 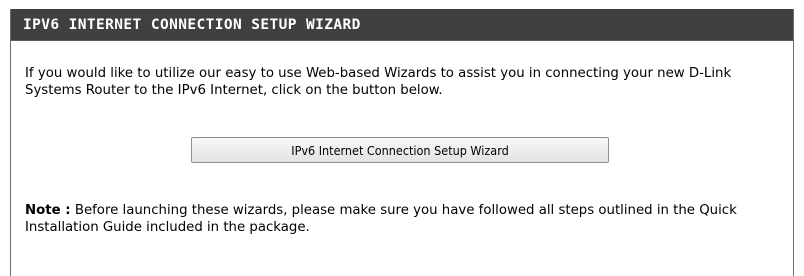 What do you see at coordinates (402, 25) in the screenshot?
I see `panel-header: IPV6 INTERNET CONNECTION SETUP WIZARD` at bounding box center [402, 25].